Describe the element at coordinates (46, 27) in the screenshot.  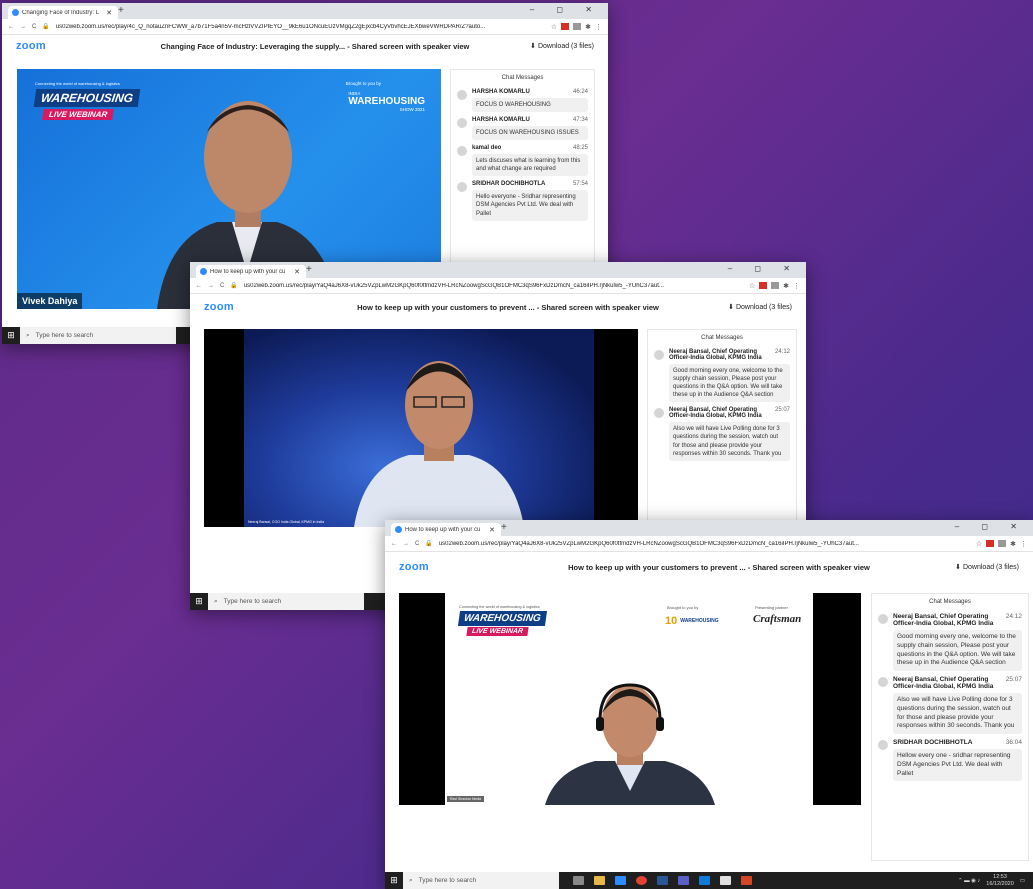
I see `lock-icon: 🔒` at that location.